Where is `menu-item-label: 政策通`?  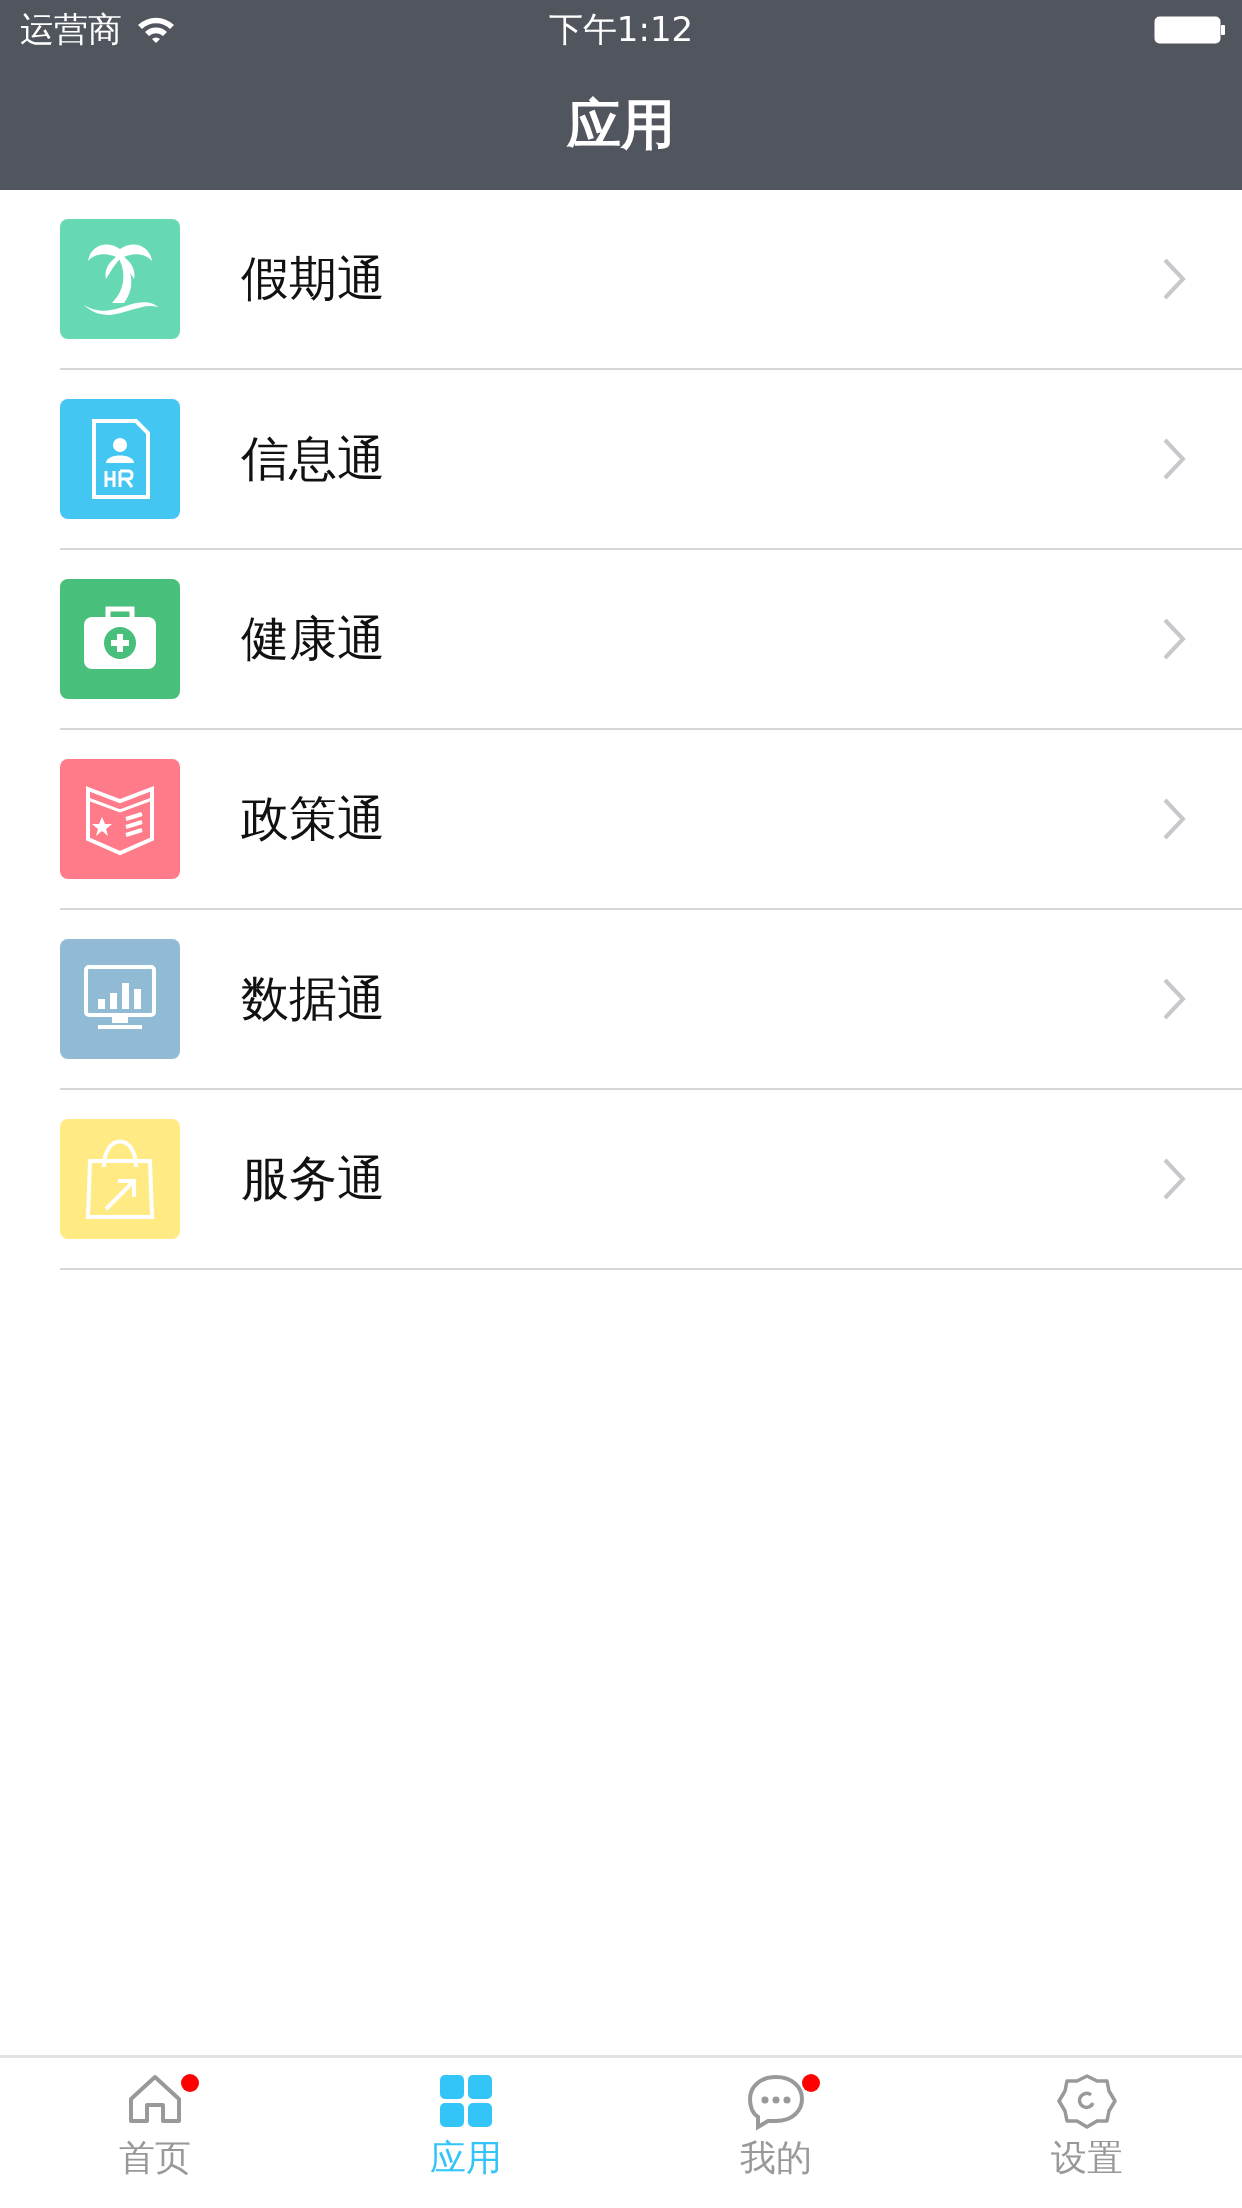 menu-item-label: 政策通 is located at coordinates (313, 819).